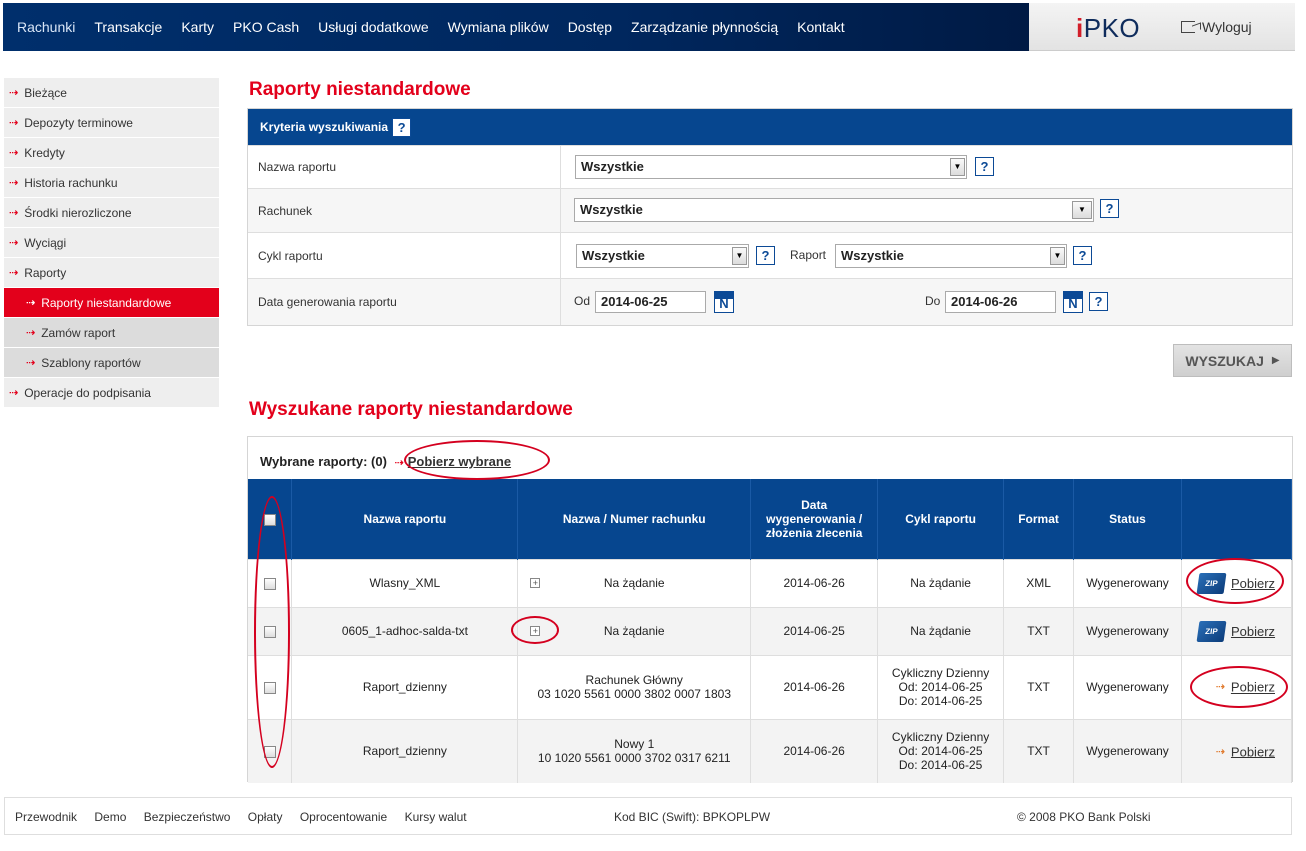 The image size is (1306, 851). What do you see at coordinates (1039, 519) in the screenshot?
I see `col-format: Format` at bounding box center [1039, 519].